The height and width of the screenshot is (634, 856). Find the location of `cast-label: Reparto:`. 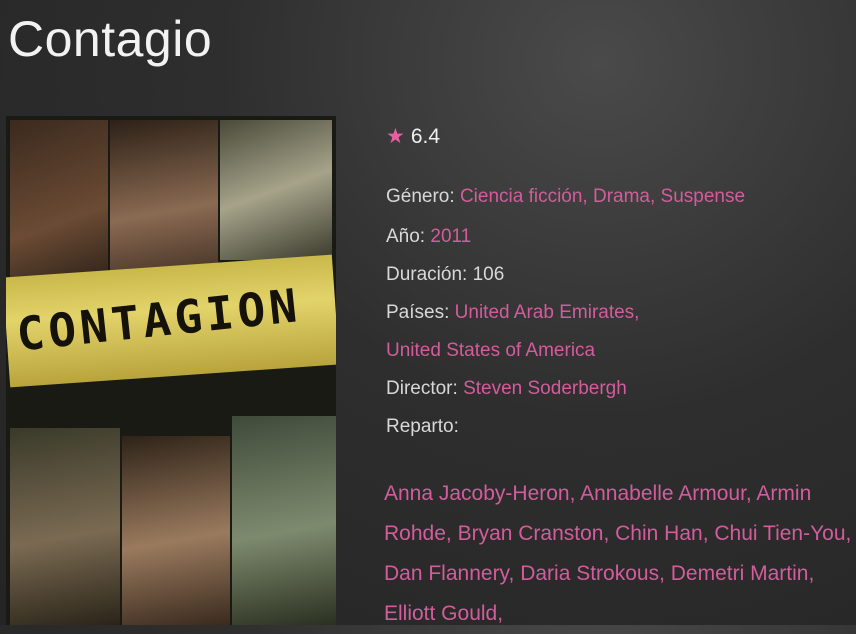

cast-label: Reparto: is located at coordinates (422, 426).